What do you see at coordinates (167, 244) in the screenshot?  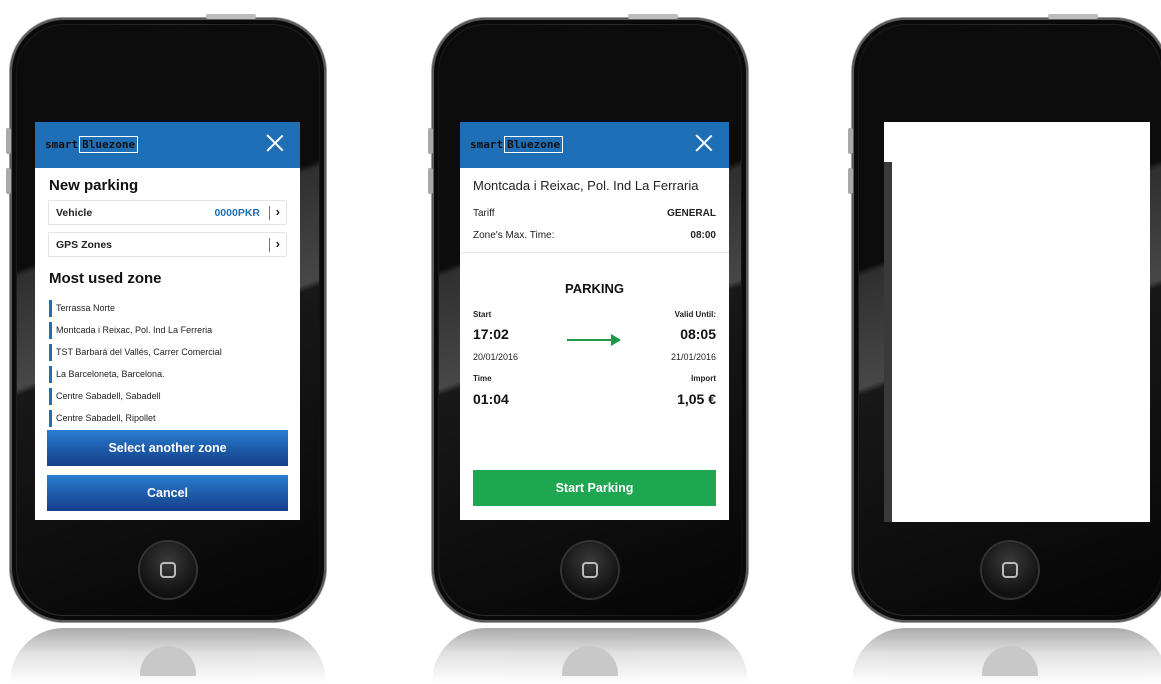 I see `gps-zones-row: GPS Zones ›` at bounding box center [167, 244].